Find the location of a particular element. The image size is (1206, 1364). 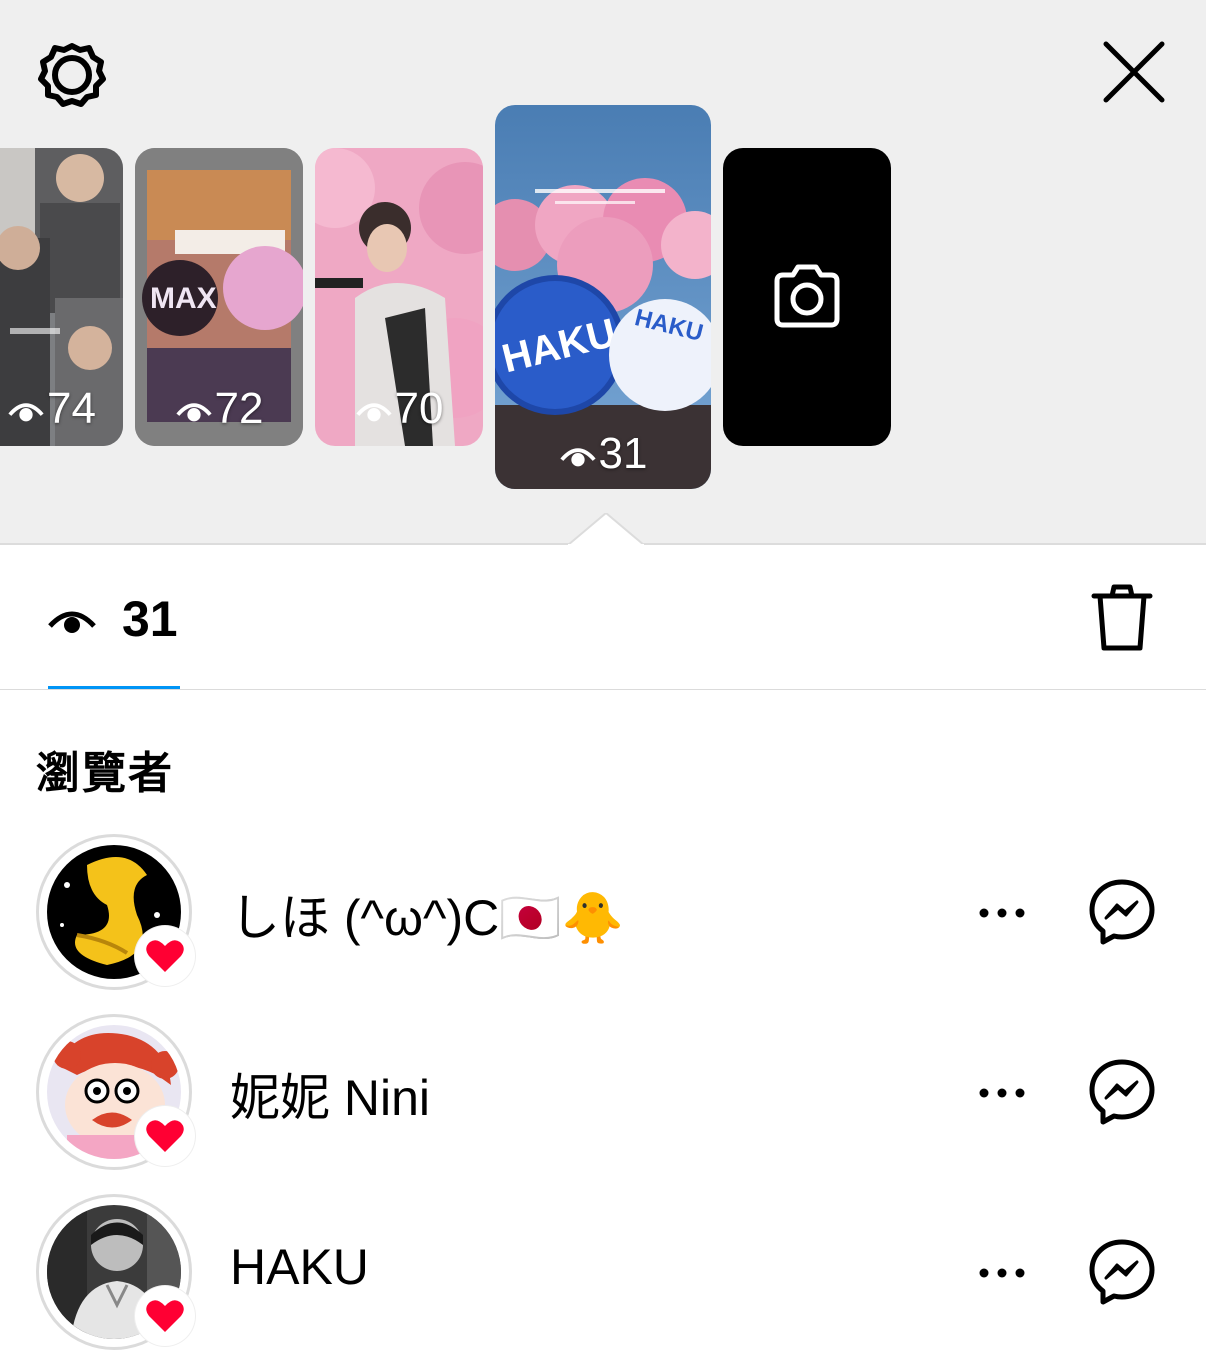

camera-icon is located at coordinates (807, 296).